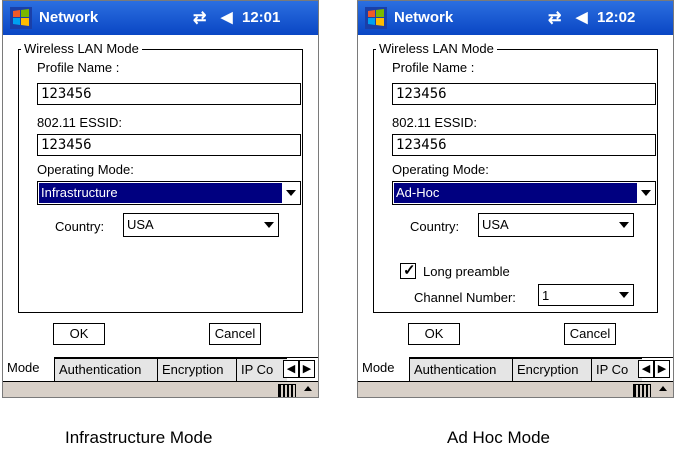  What do you see at coordinates (160, 193) in the screenshot?
I see `operating-mode-value: Infrastructure` at bounding box center [160, 193].